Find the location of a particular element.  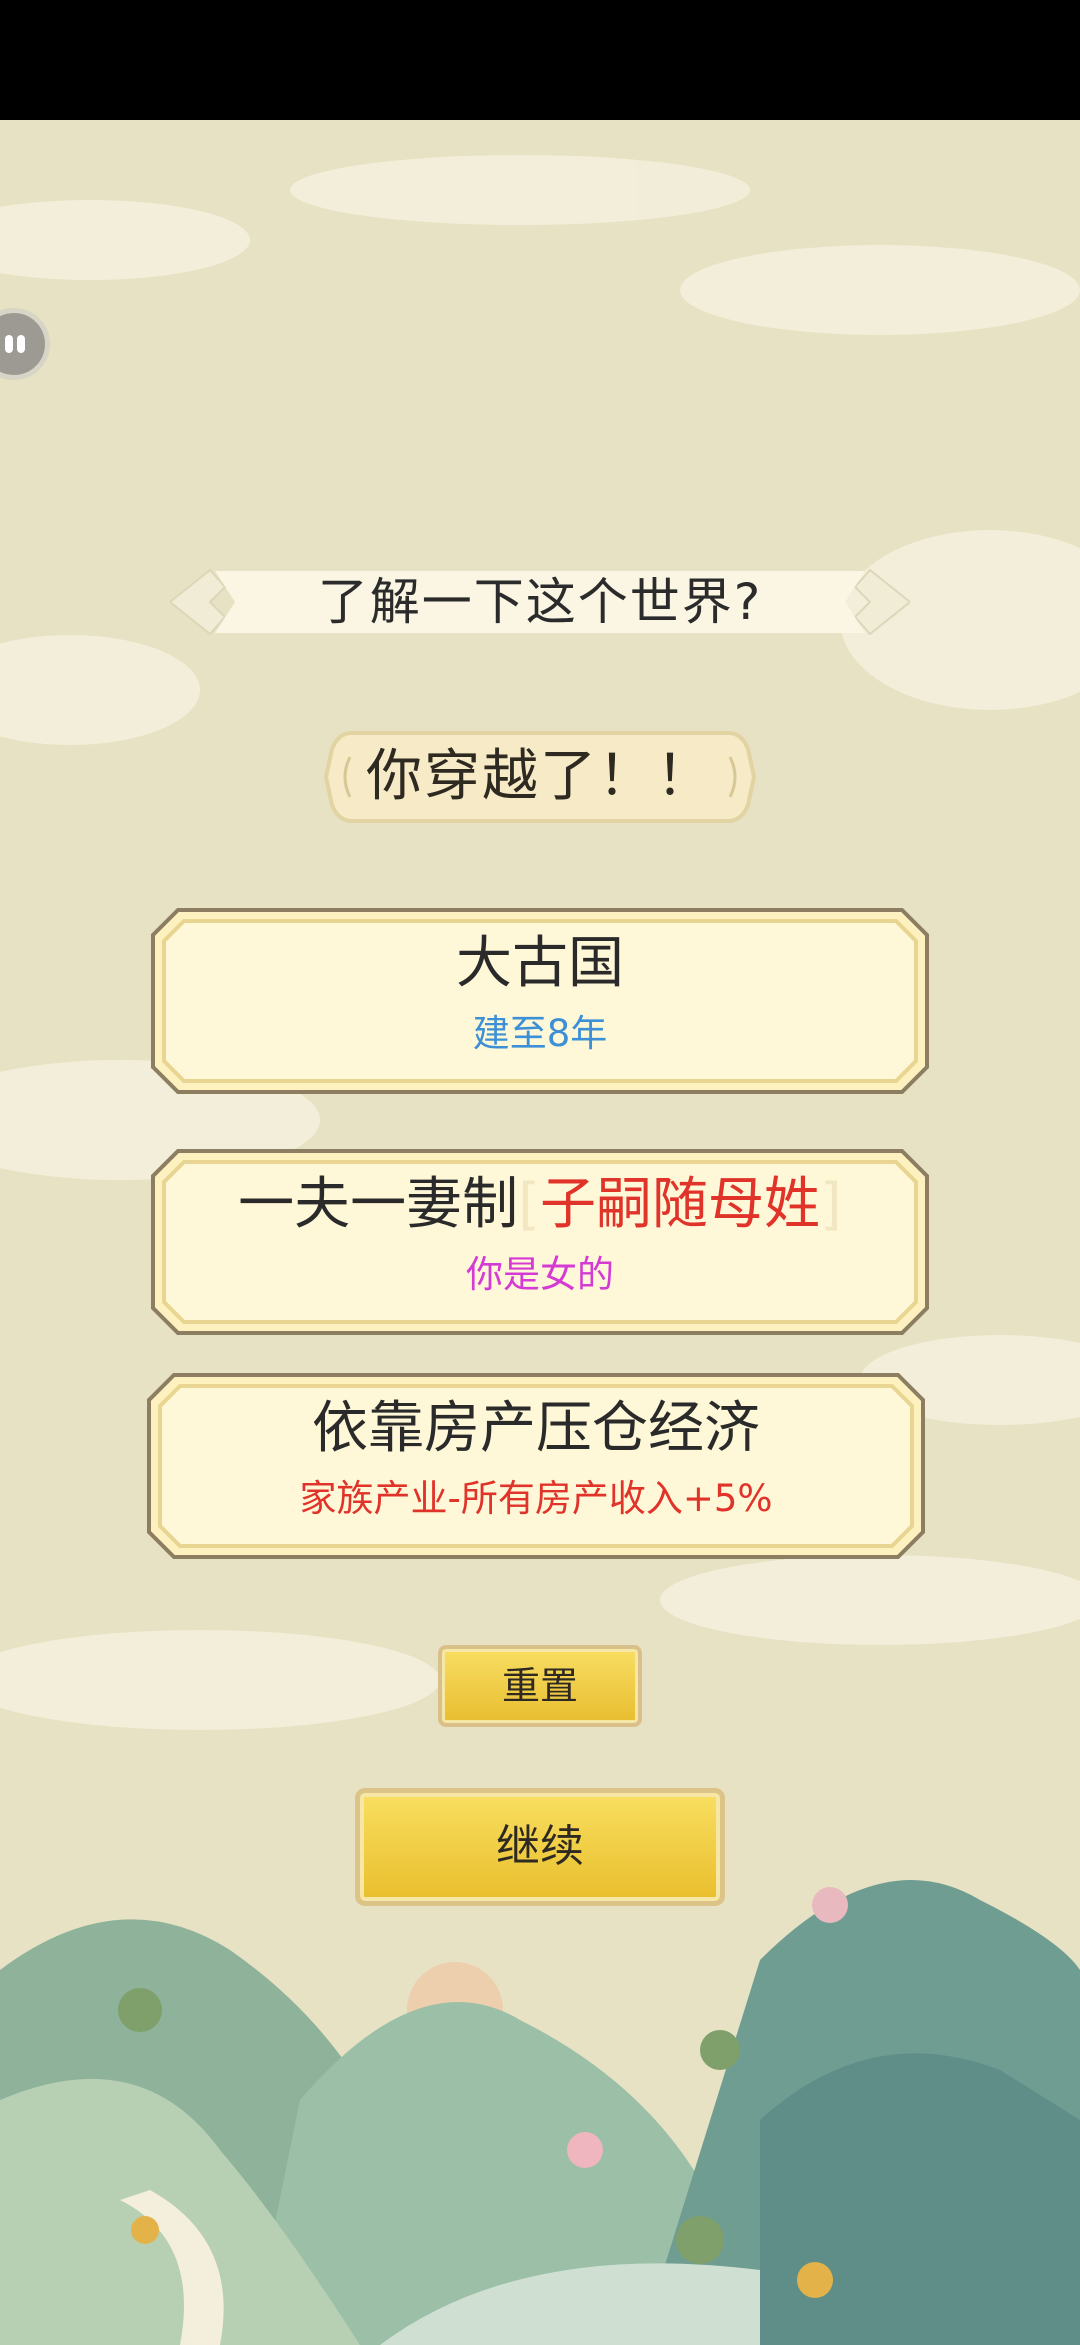

avatar-icon is located at coordinates (9, 344).